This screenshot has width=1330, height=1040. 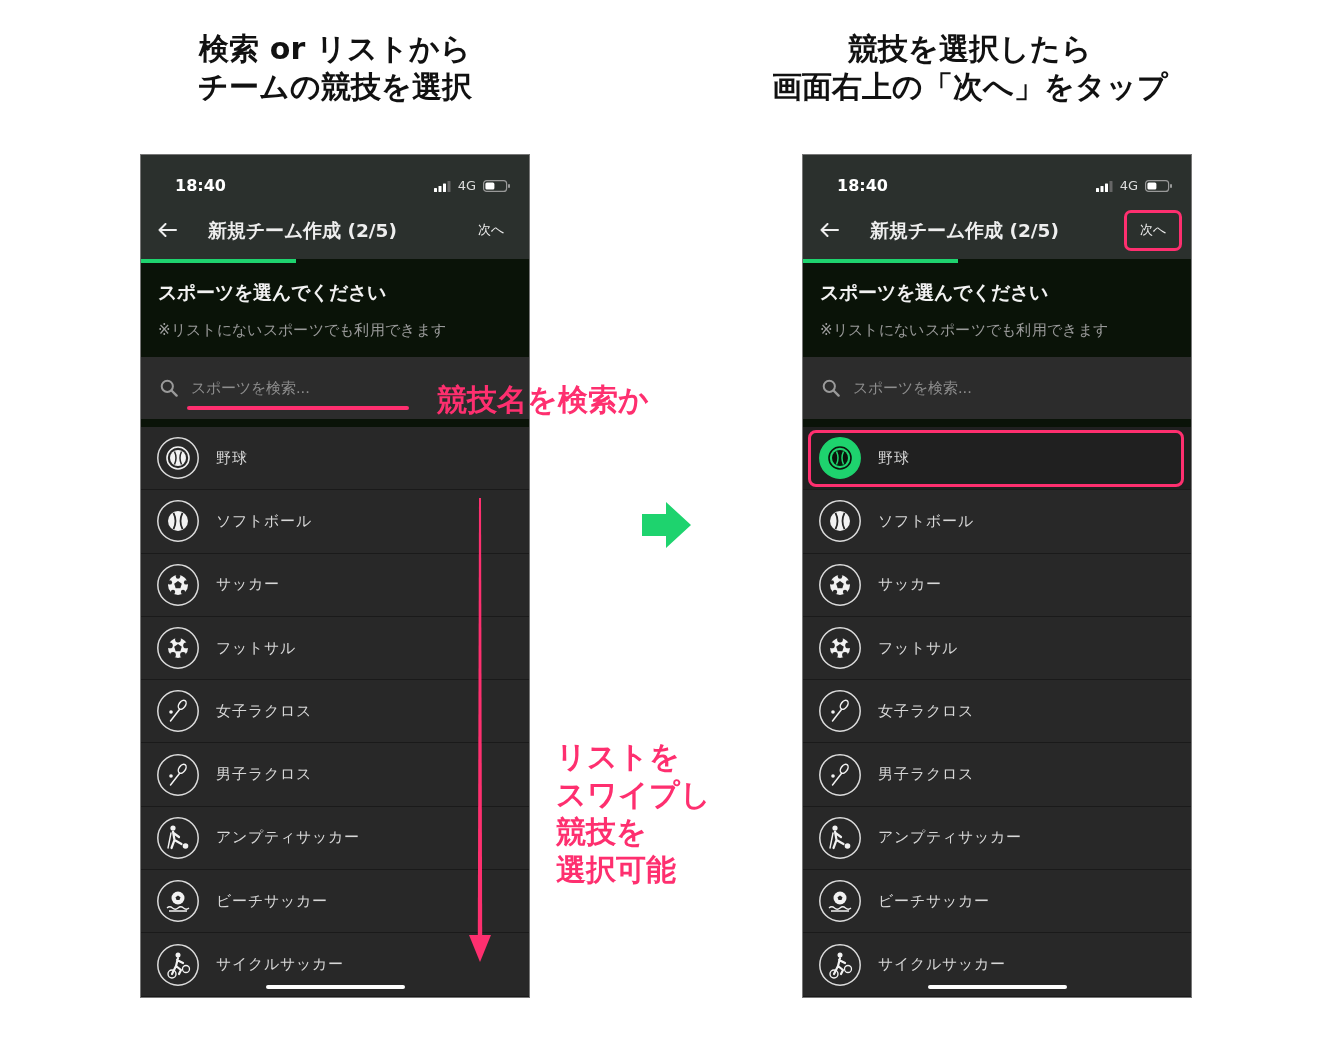 What do you see at coordinates (633, 813) in the screenshot?
I see `annotation-text: リストを スワイプし 競技を 選択可能` at bounding box center [633, 813].